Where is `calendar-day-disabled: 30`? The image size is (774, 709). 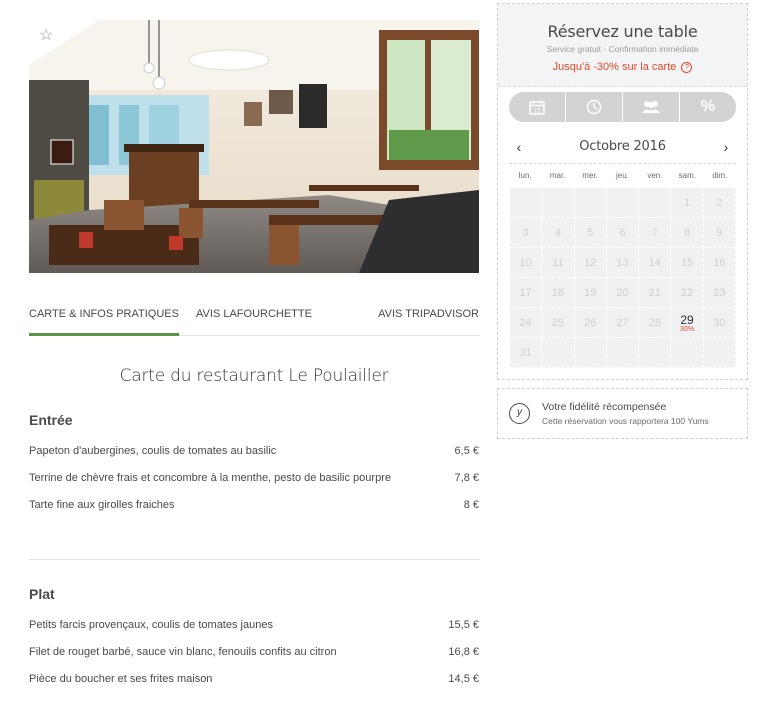
calendar-day-disabled: 30 is located at coordinates (719, 323).